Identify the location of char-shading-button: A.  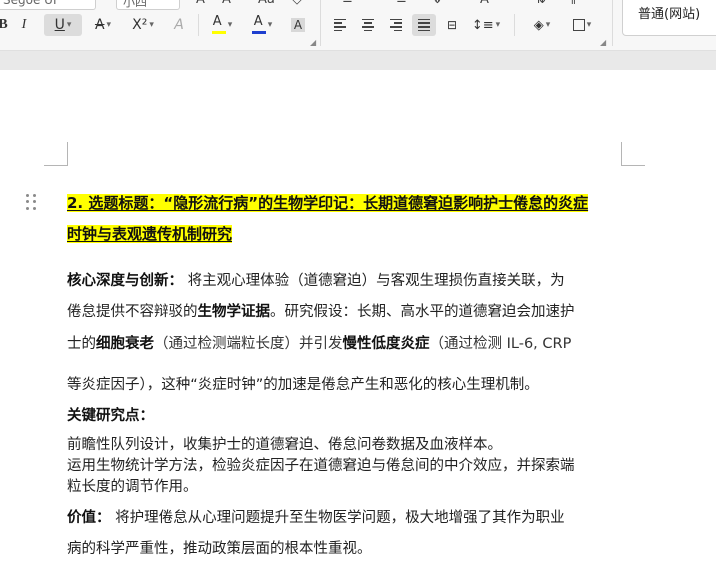
(298, 25).